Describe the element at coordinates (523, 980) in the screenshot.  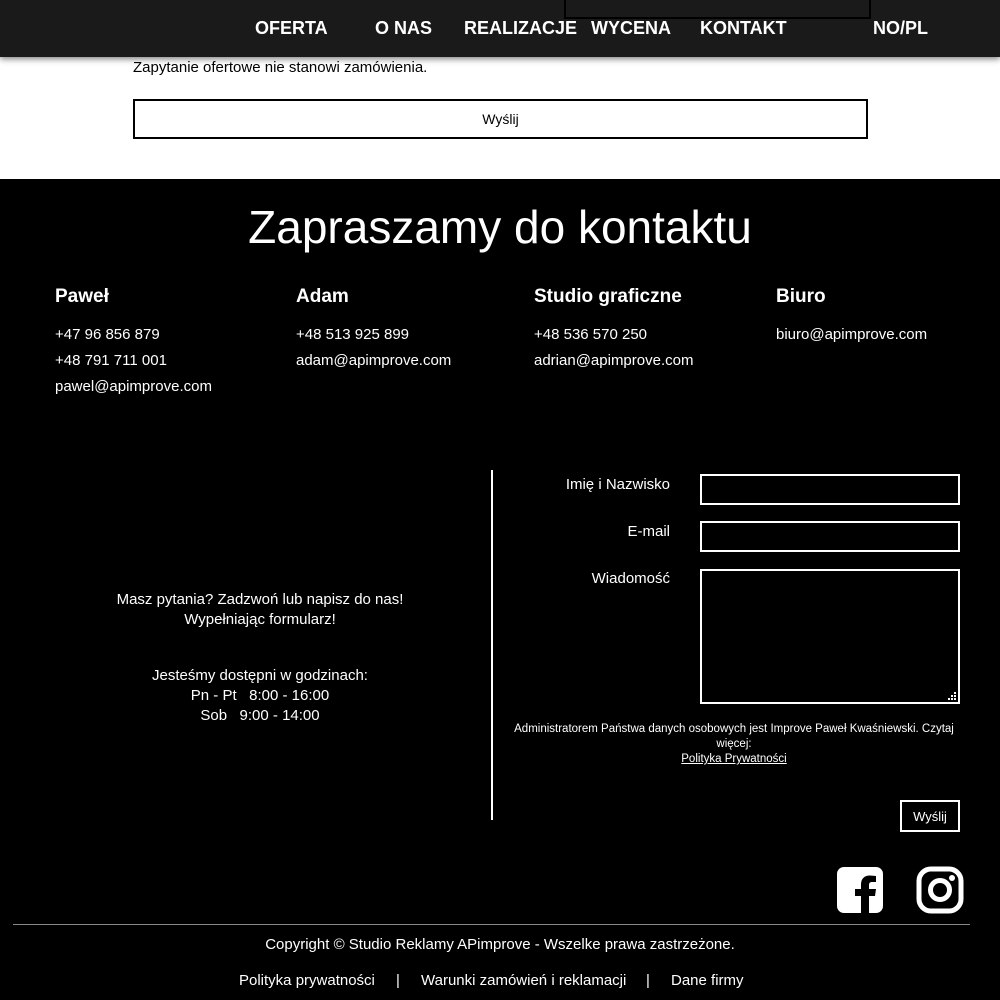
I see `footer-link-terms: Warunki zamówień i reklamacji` at that location.